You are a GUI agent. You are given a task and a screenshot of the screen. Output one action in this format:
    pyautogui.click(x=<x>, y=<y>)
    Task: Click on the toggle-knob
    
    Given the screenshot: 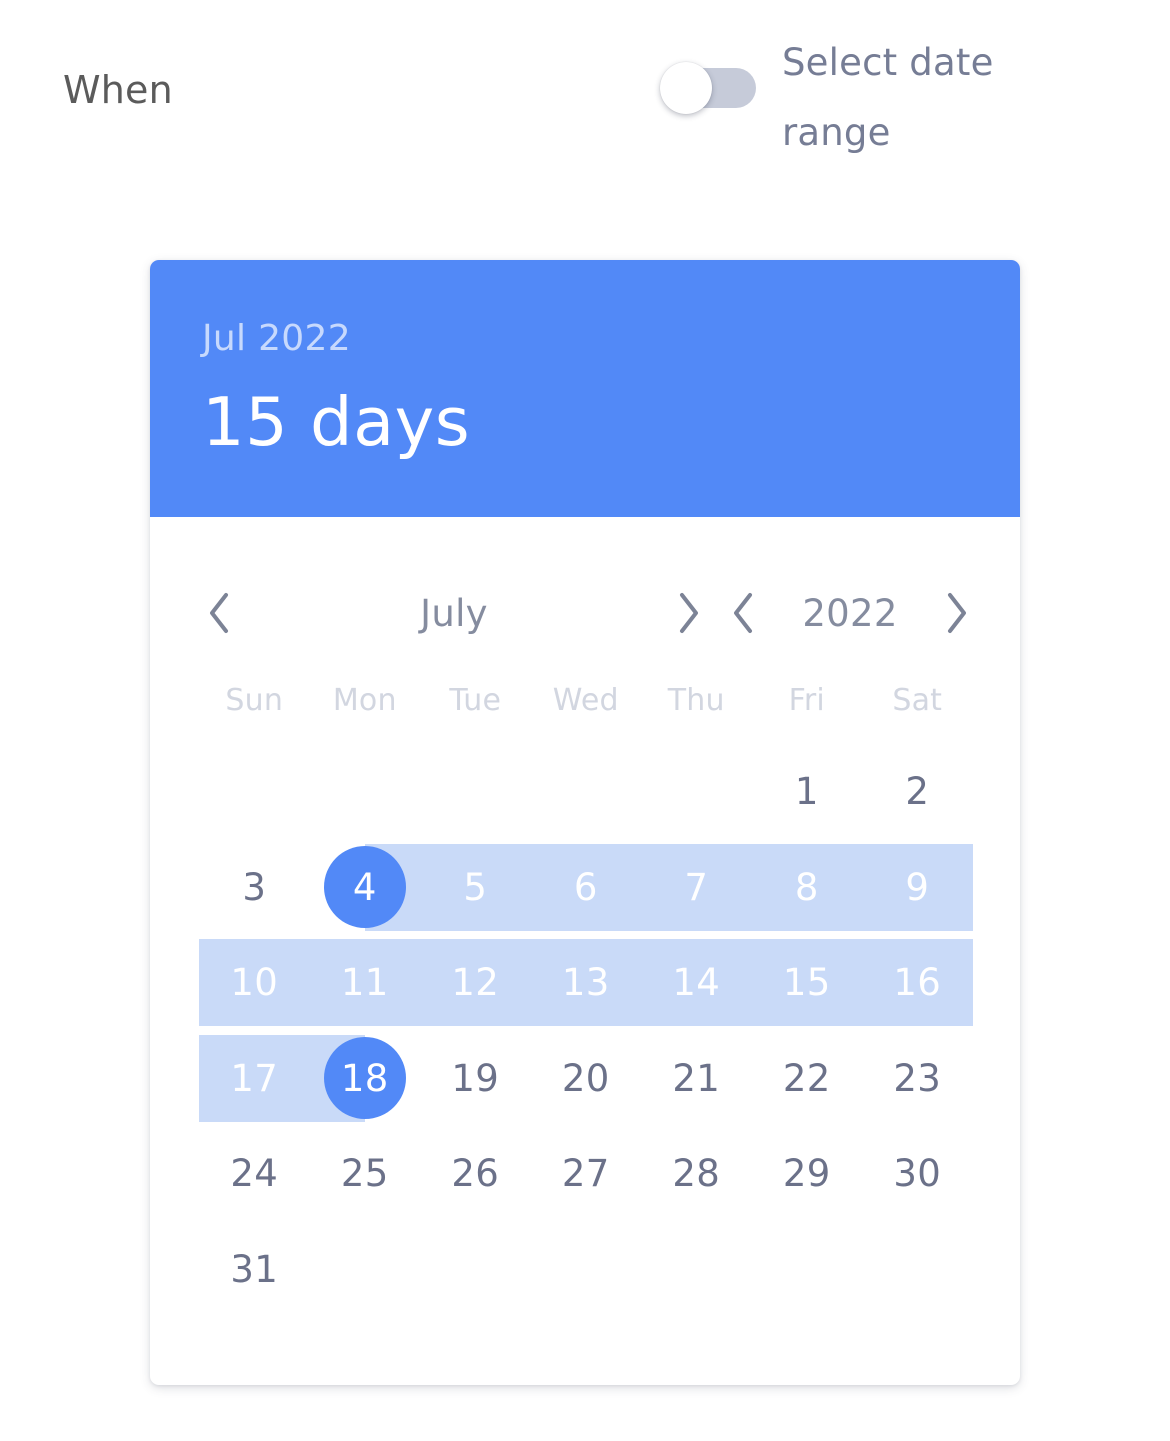 What is the action you would take?
    pyautogui.click(x=686, y=88)
    